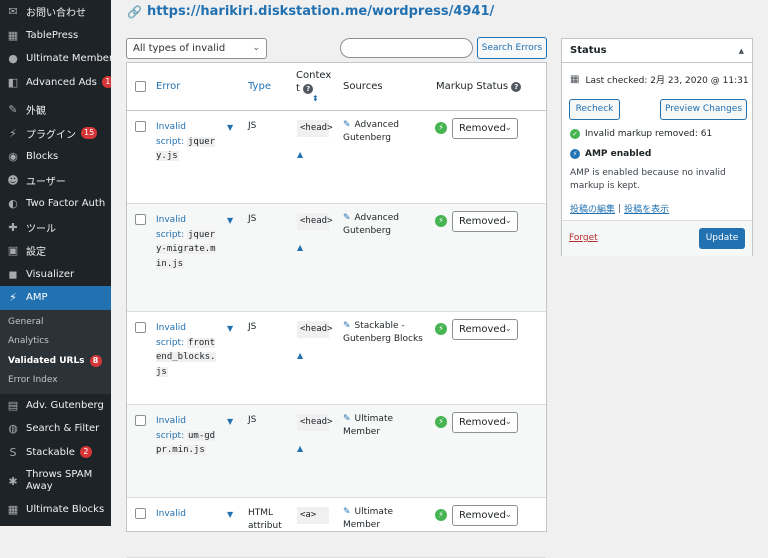 The height and width of the screenshot is (558, 768). I want to click on plugin-icon: ⚡, so click(13, 133).